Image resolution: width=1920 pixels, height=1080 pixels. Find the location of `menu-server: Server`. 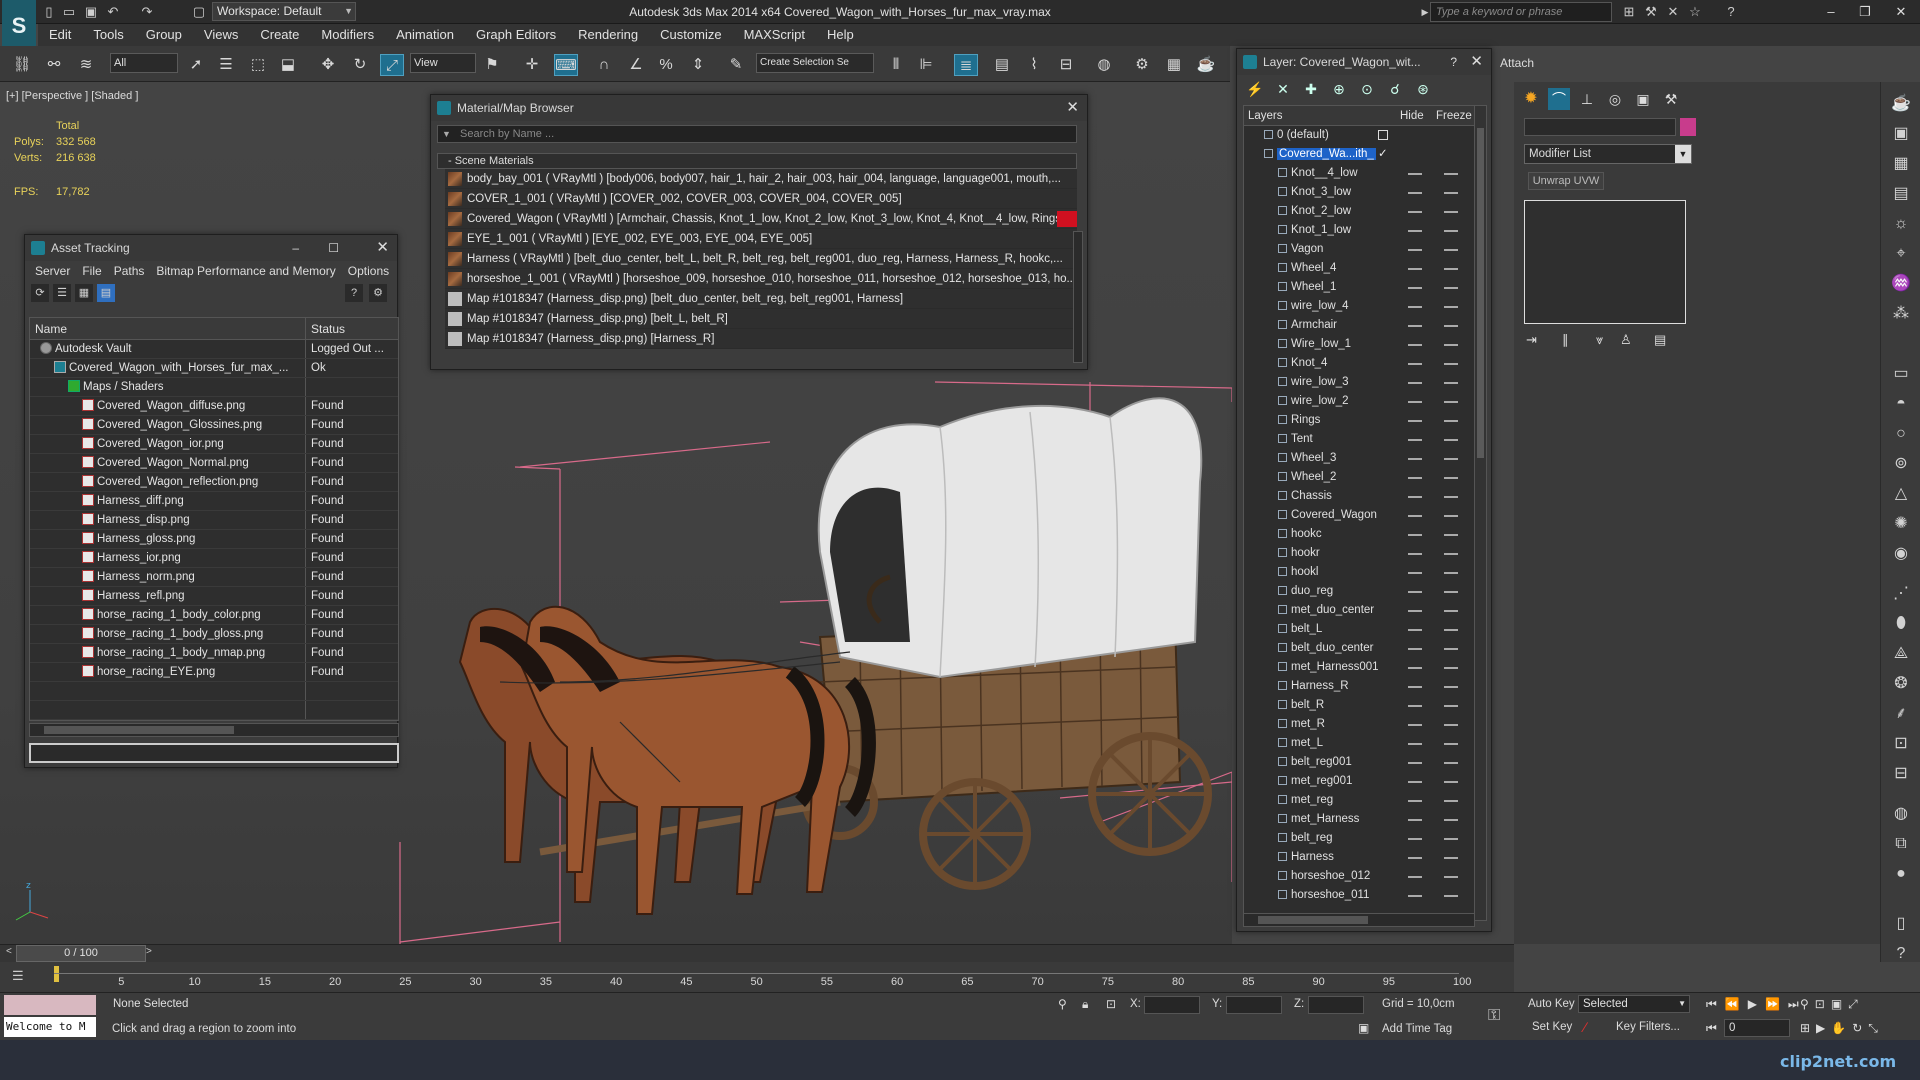

menu-server: Server is located at coordinates (52, 271).